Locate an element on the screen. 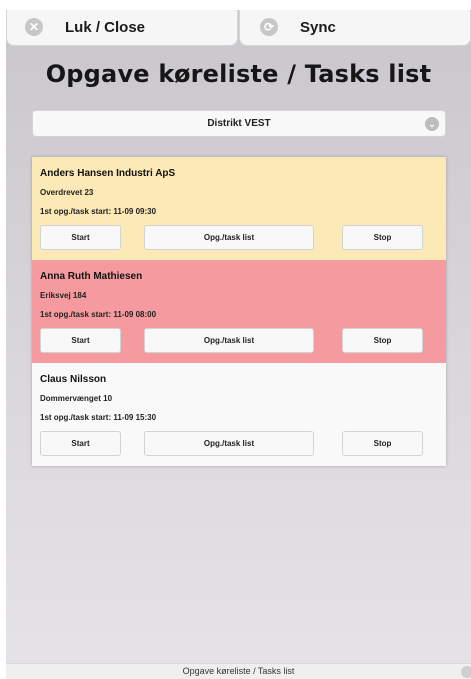 This screenshot has height=679, width=471. top-toolbar: ✕ Luk / Close ⟳ Sync is located at coordinates (238, 29).